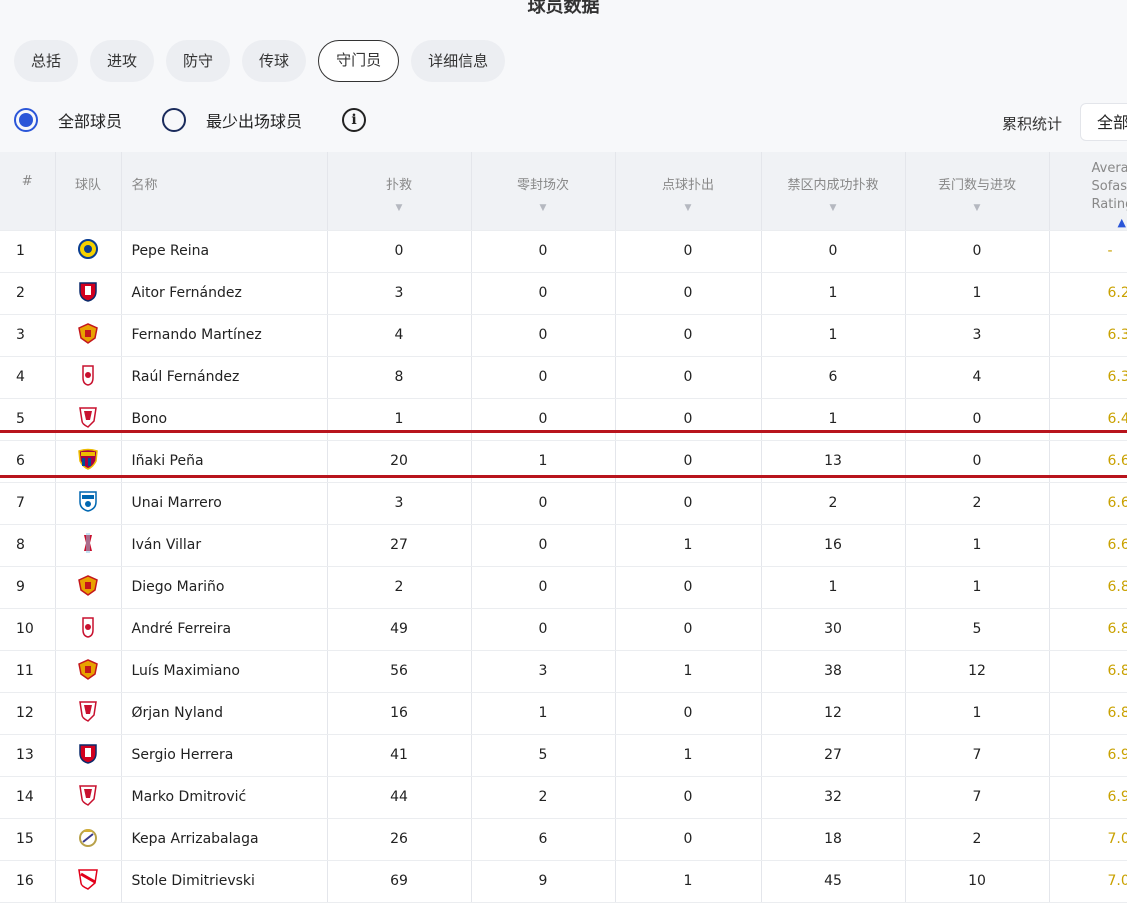 This screenshot has width=1127, height=903. I want to click on table-row: 15Kepa Arrizabalaga26601827.0, so click(563, 839).